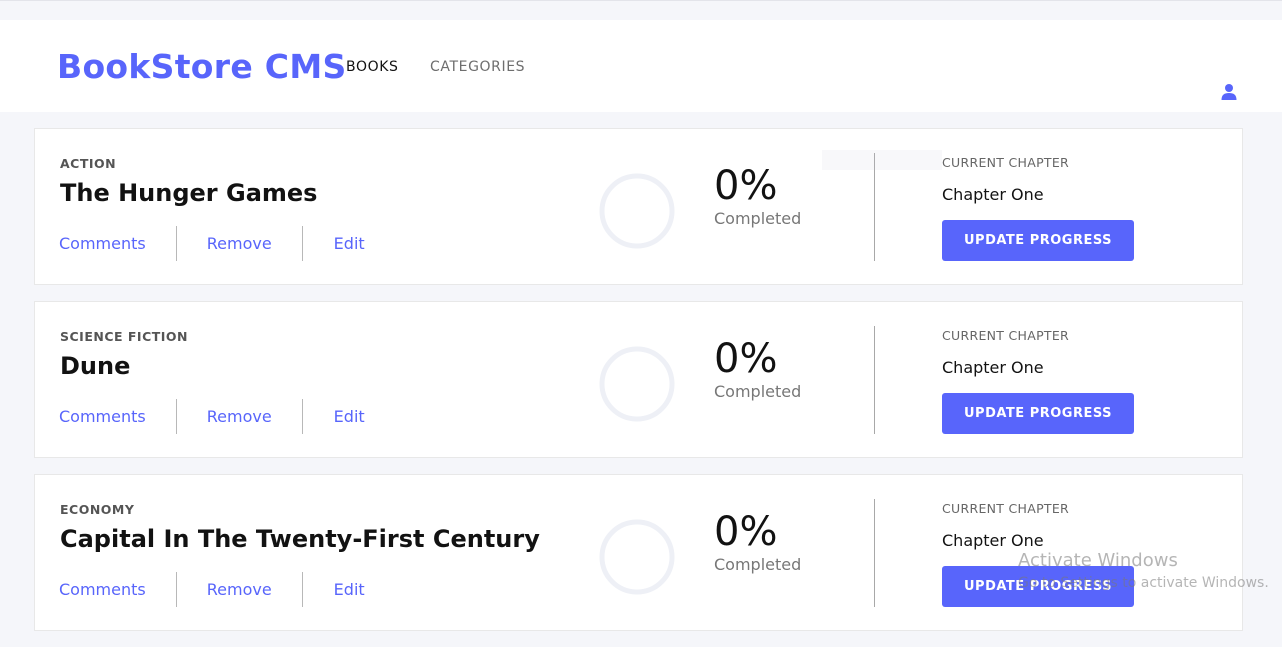 This screenshot has height=647, width=1282. I want to click on user-button, so click(1229, 92).